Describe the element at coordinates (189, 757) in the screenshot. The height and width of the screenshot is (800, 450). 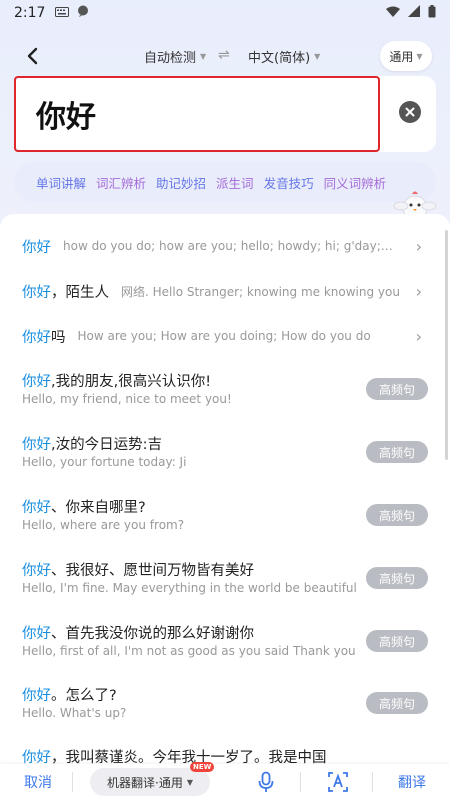
I see `sentence-rest: ，我叫蔡谨炎。今年我十一岁了。我是中国` at that location.